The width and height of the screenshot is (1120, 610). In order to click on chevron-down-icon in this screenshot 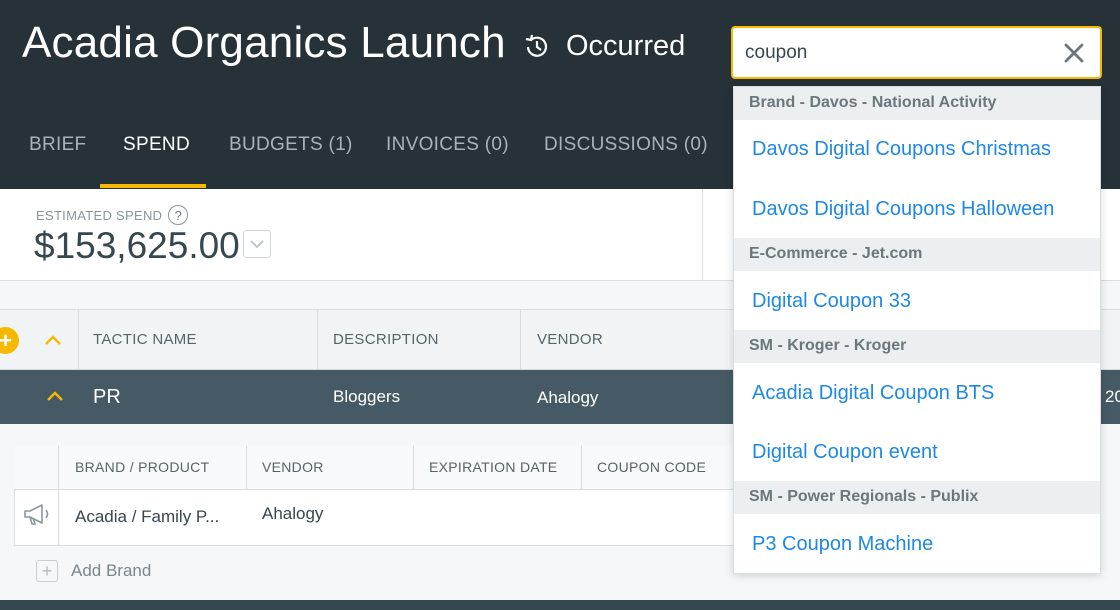, I will do `click(257, 243)`.